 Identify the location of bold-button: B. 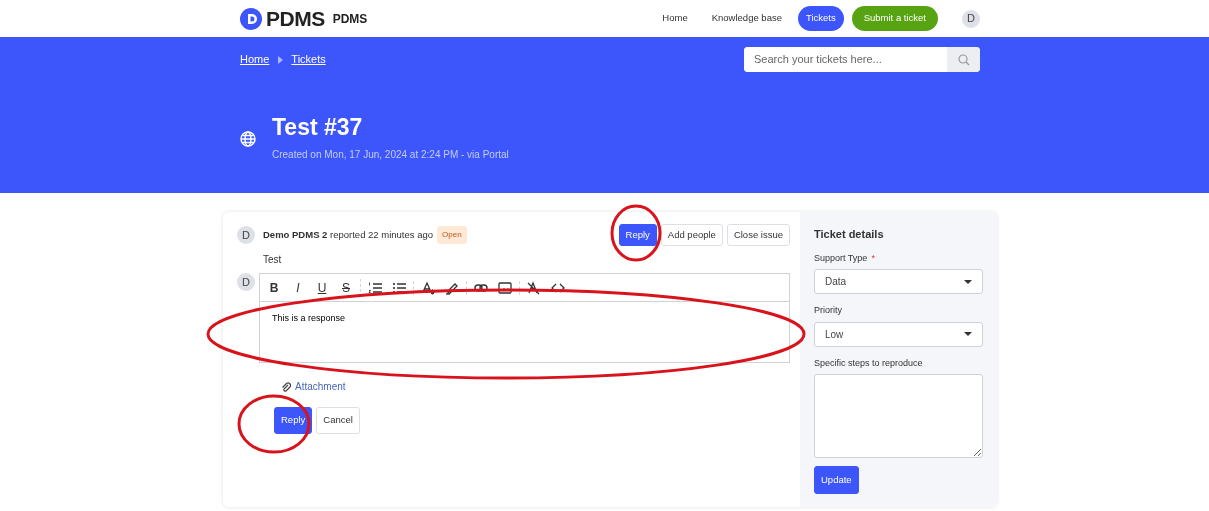
(274, 287).